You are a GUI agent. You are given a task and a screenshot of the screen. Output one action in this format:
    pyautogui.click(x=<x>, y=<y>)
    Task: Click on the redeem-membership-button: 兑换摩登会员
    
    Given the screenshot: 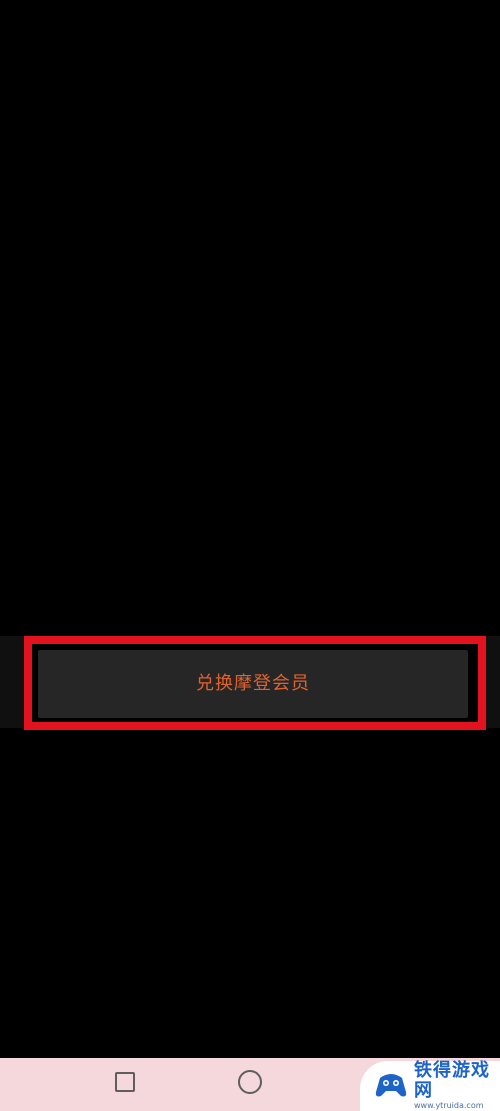 What is the action you would take?
    pyautogui.click(x=253, y=684)
    